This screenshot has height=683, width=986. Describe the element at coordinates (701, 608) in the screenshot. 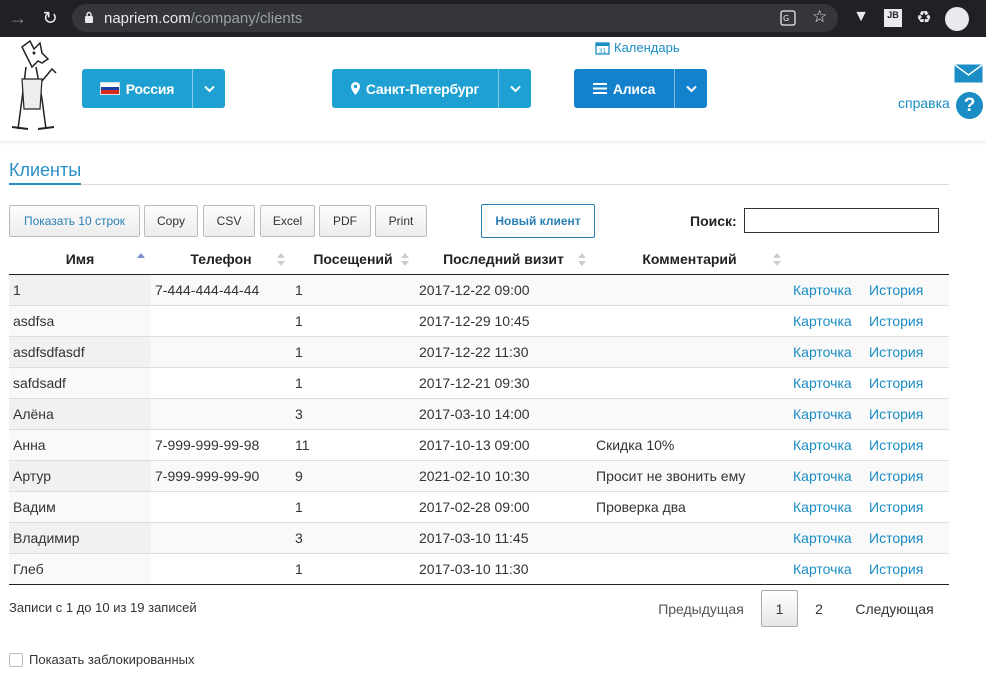

I see `pagination-previous: Предыдущая` at that location.